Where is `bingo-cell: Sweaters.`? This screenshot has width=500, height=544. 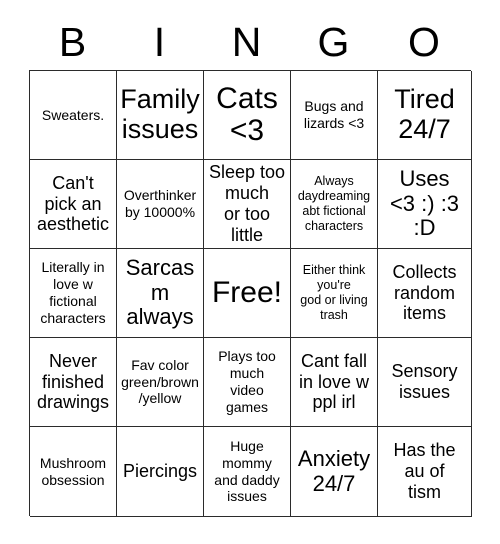
bingo-cell: Sweaters. is located at coordinates (73, 115).